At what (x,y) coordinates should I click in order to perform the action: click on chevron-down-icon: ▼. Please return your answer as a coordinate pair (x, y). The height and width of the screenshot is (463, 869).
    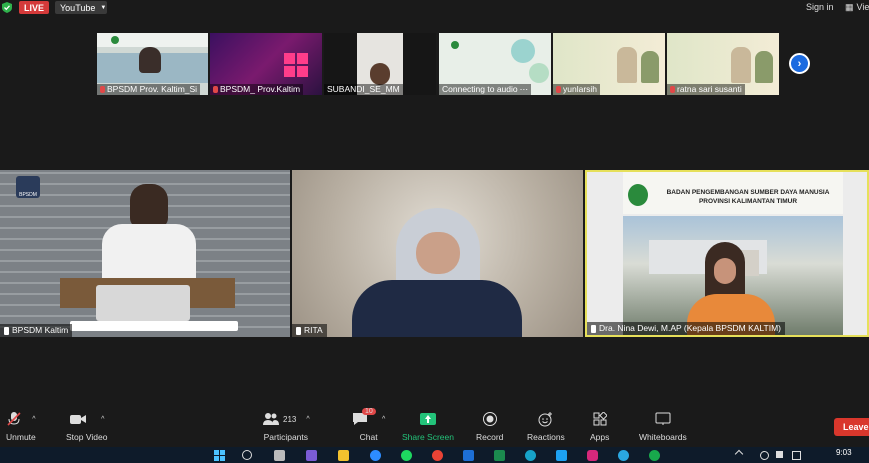
    Looking at the image, I should click on (103, 7).